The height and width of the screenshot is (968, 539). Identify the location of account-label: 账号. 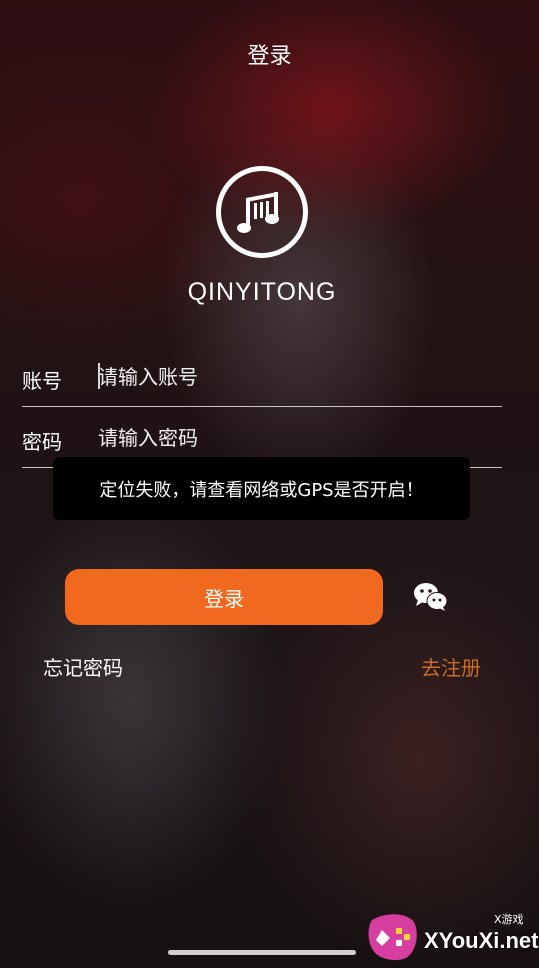
(42, 381).